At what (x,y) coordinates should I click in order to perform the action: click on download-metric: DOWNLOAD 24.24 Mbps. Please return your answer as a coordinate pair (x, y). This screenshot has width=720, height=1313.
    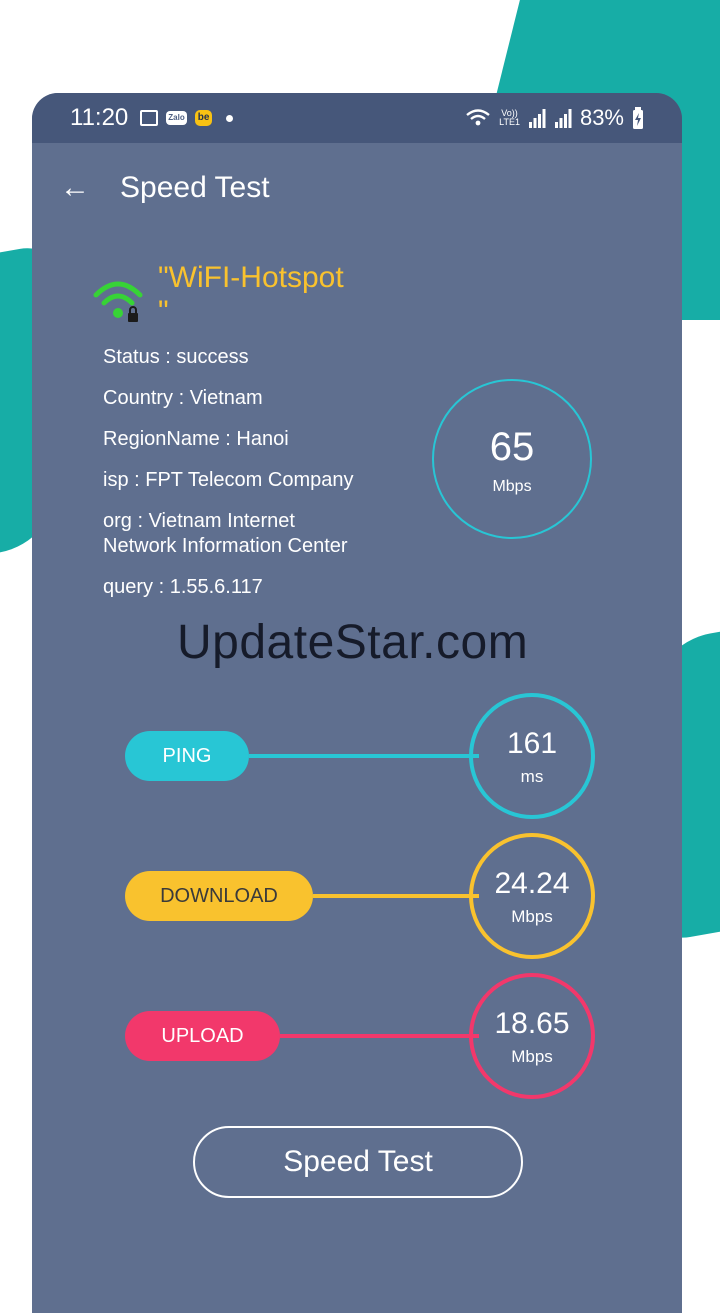
    Looking at the image, I should click on (360, 896).